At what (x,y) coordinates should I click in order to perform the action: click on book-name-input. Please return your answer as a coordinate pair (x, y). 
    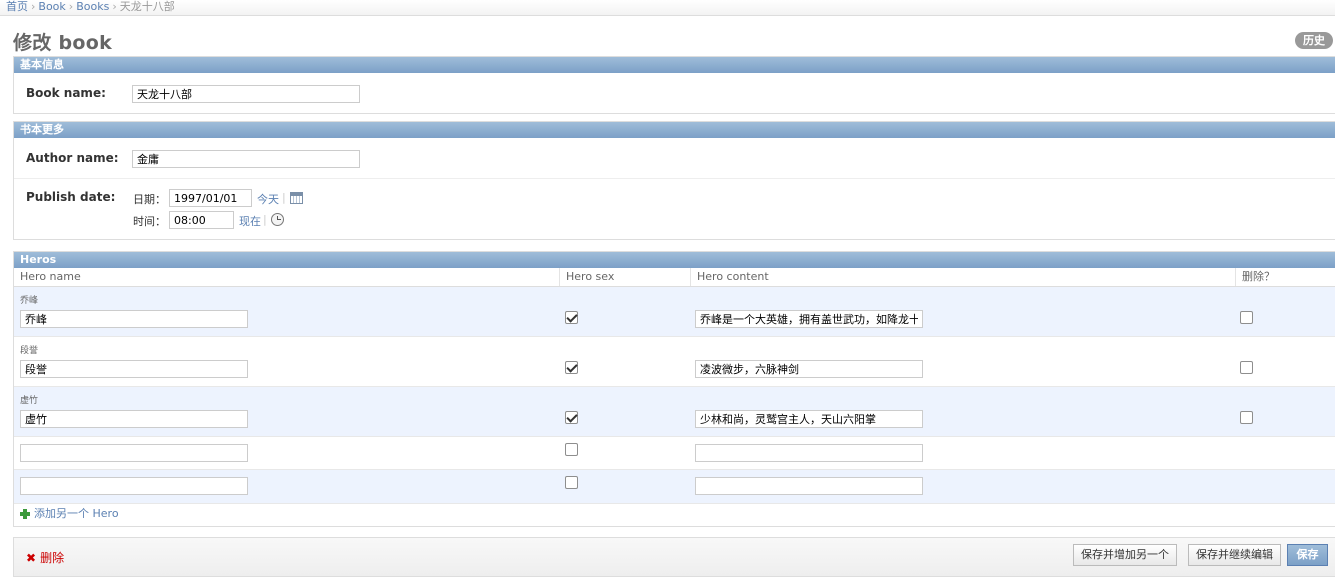
    Looking at the image, I should click on (246, 94).